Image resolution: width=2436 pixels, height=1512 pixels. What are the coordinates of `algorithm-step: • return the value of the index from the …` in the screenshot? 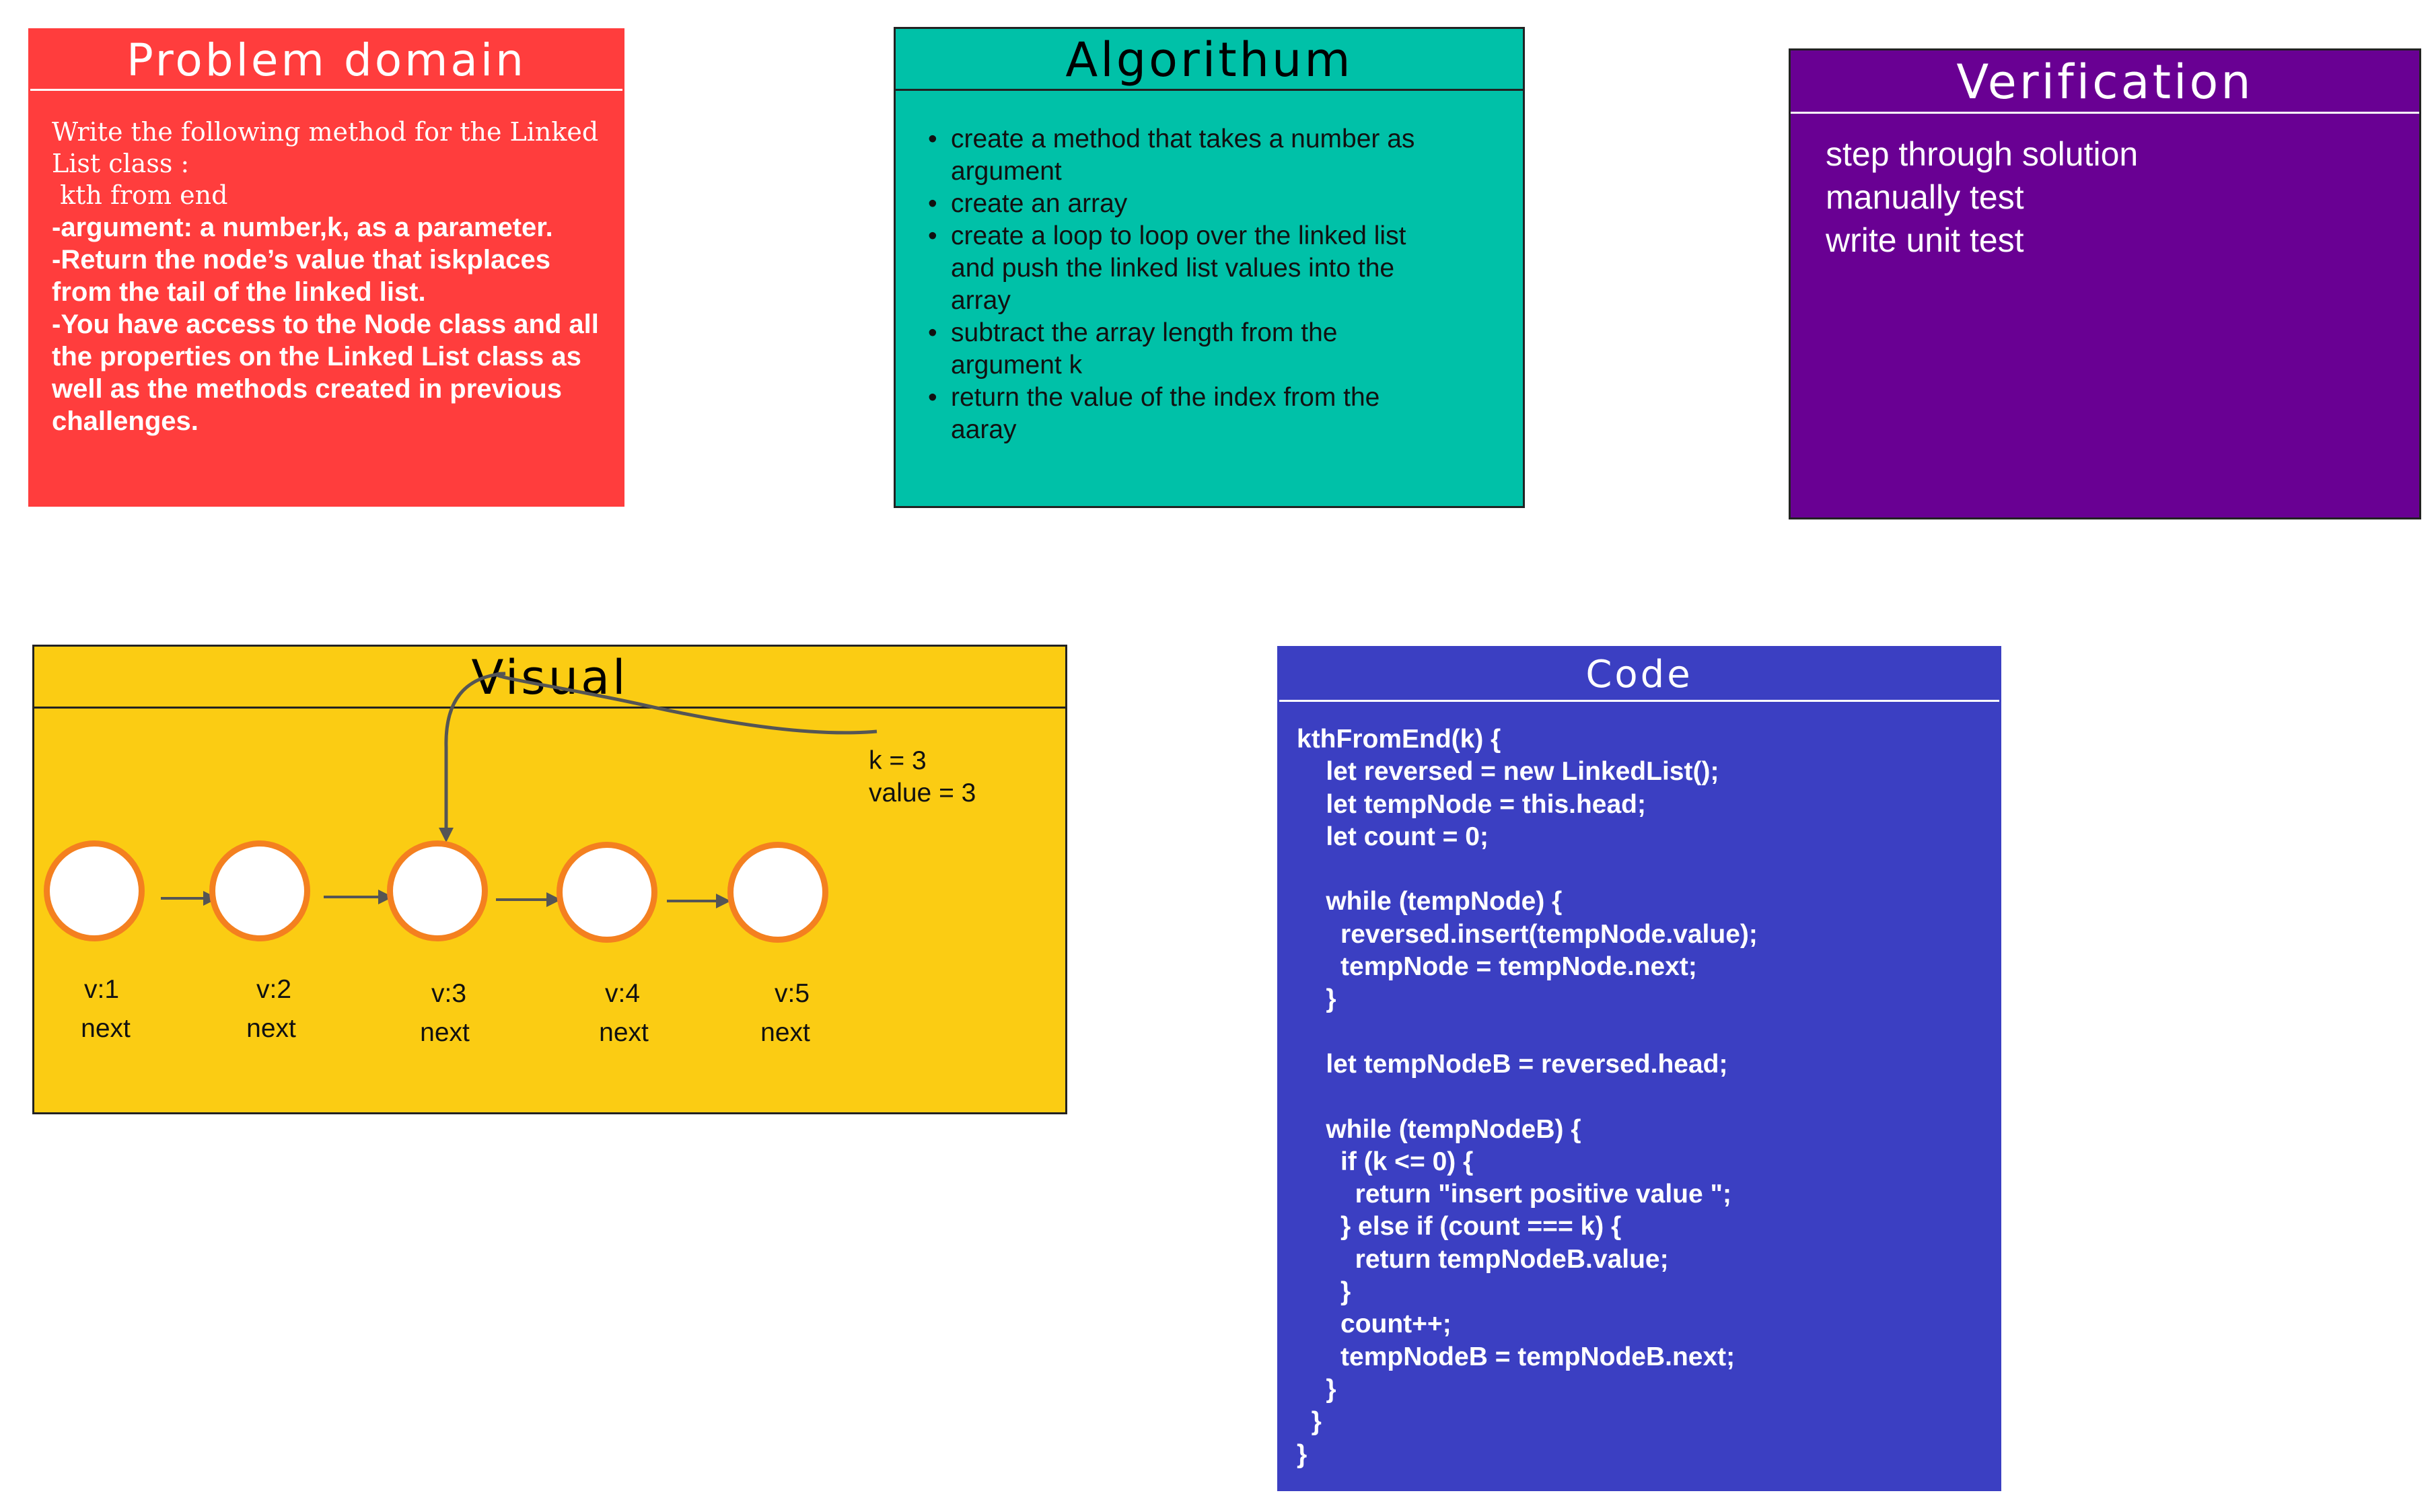 It's located at (1181, 414).